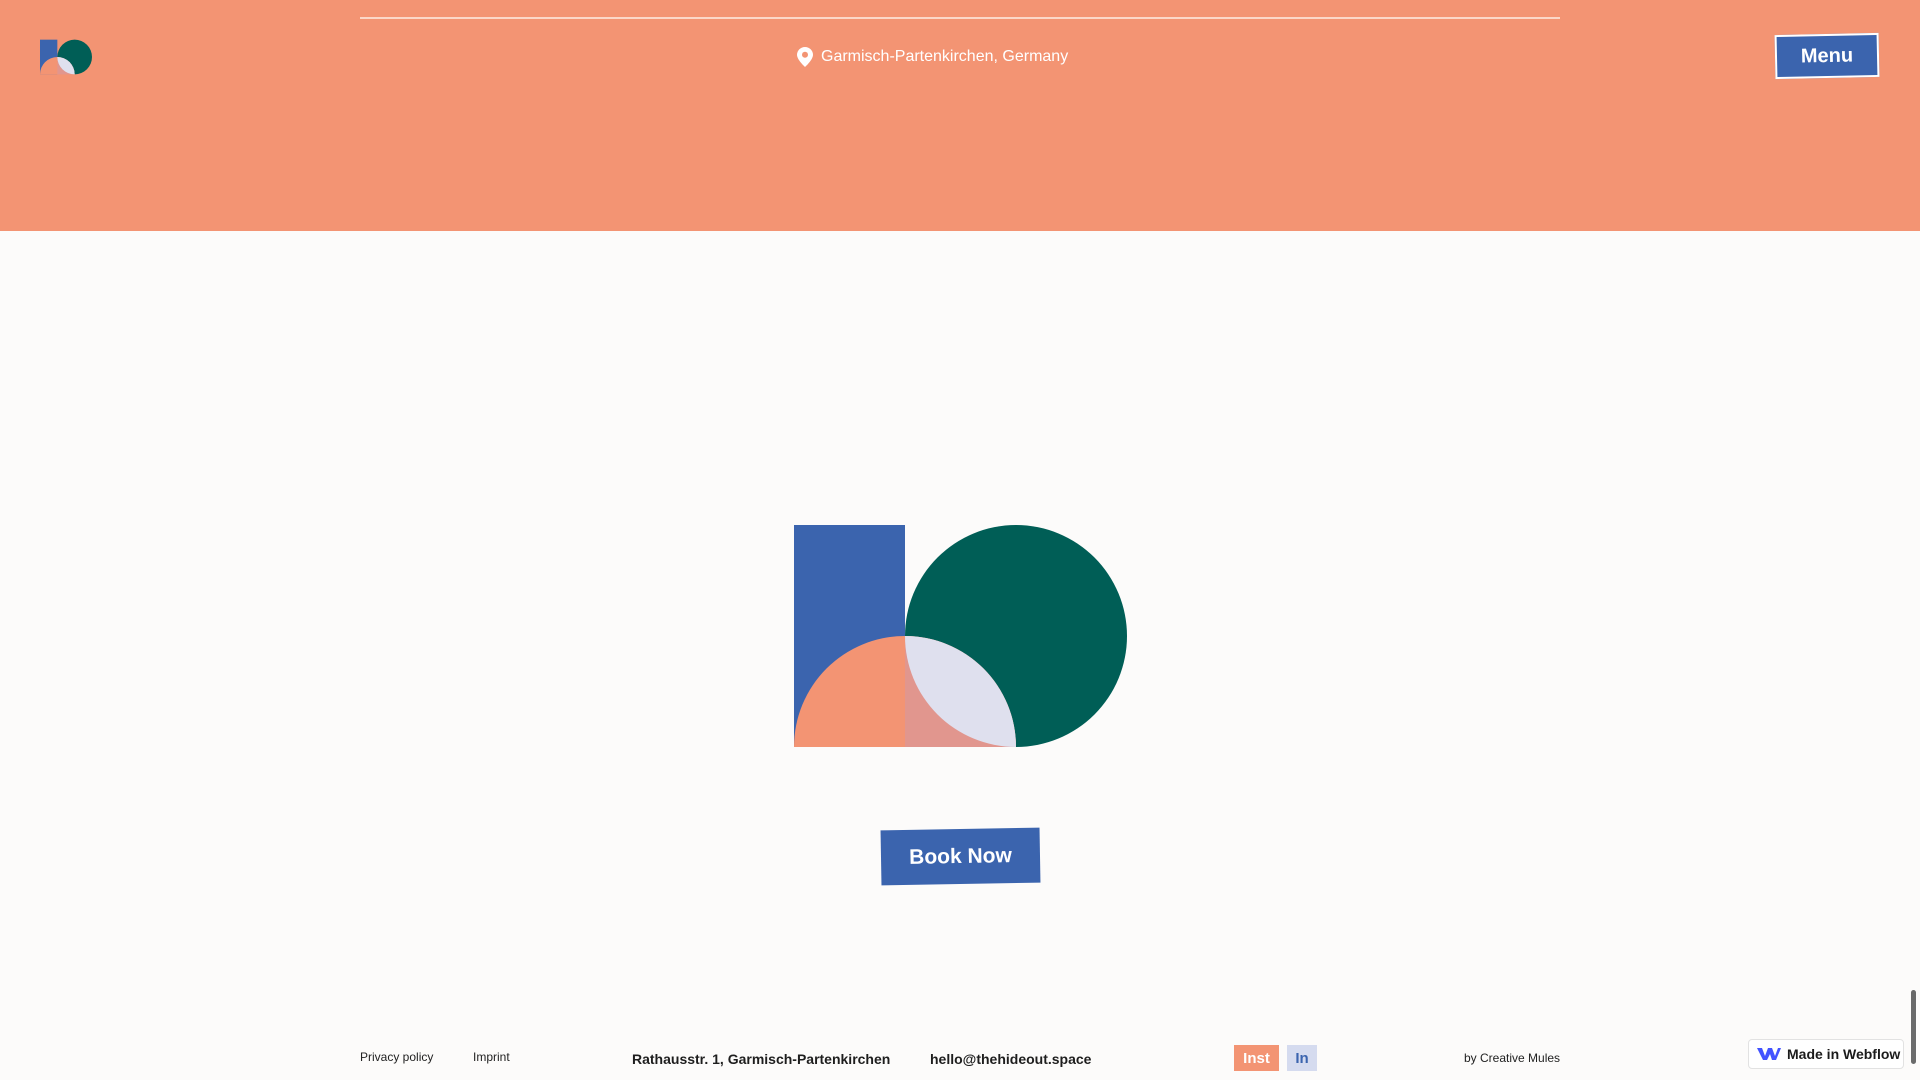 The image size is (1920, 1080). Describe the element at coordinates (1256, 1058) in the screenshot. I see `instagram-link: Inst` at that location.